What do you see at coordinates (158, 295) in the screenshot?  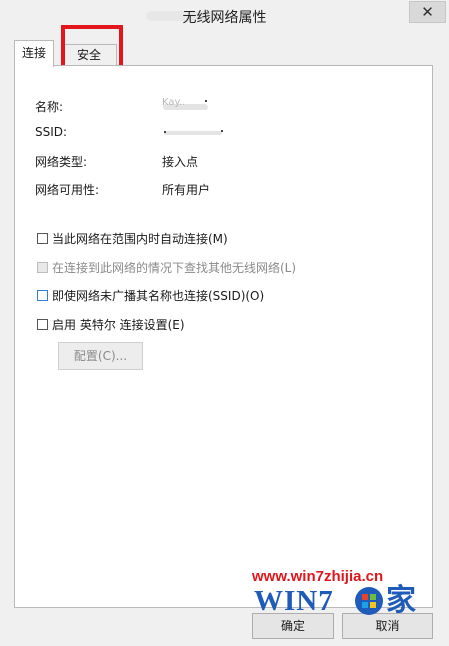 I see `connect-hidden-ssid-label: 即使网络未广播其名称也连接(SSID)(O)` at bounding box center [158, 295].